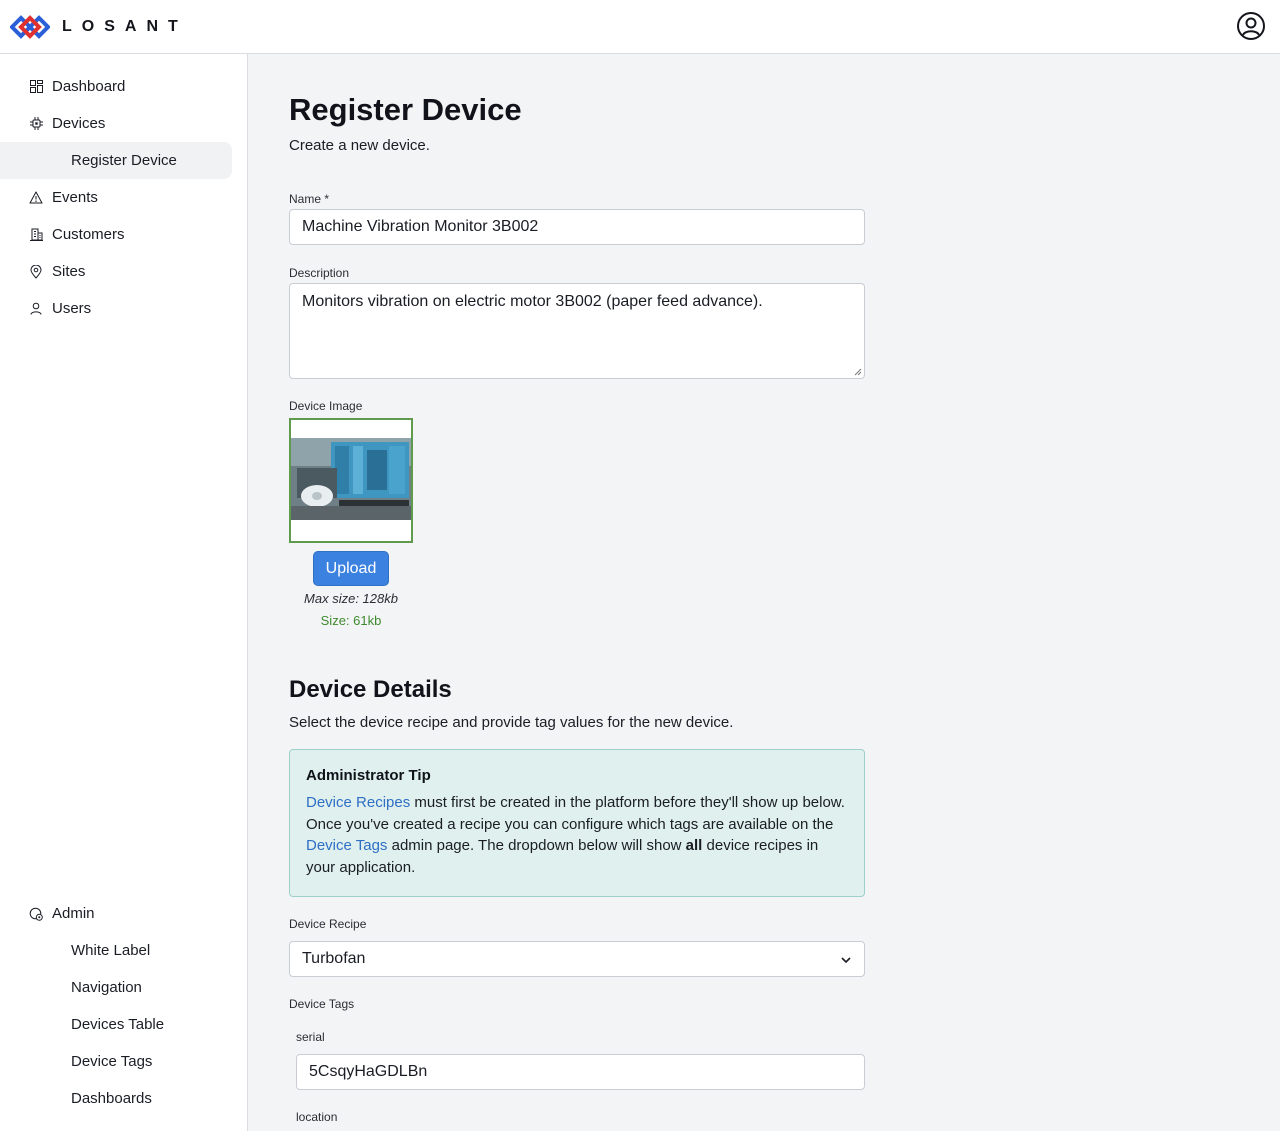 The height and width of the screenshot is (1131, 1280). I want to click on chip-icon, so click(36, 124).